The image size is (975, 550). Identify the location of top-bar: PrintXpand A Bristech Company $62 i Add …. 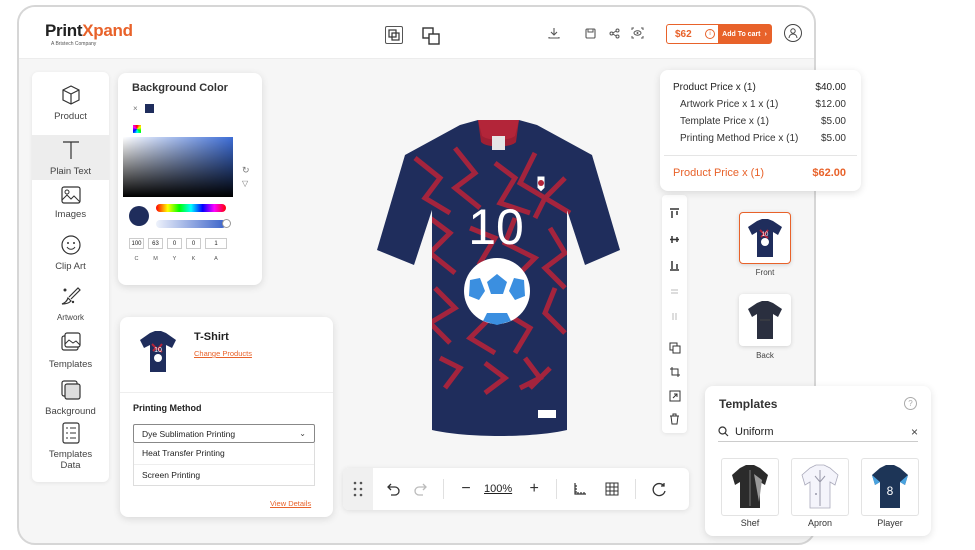
(416, 33).